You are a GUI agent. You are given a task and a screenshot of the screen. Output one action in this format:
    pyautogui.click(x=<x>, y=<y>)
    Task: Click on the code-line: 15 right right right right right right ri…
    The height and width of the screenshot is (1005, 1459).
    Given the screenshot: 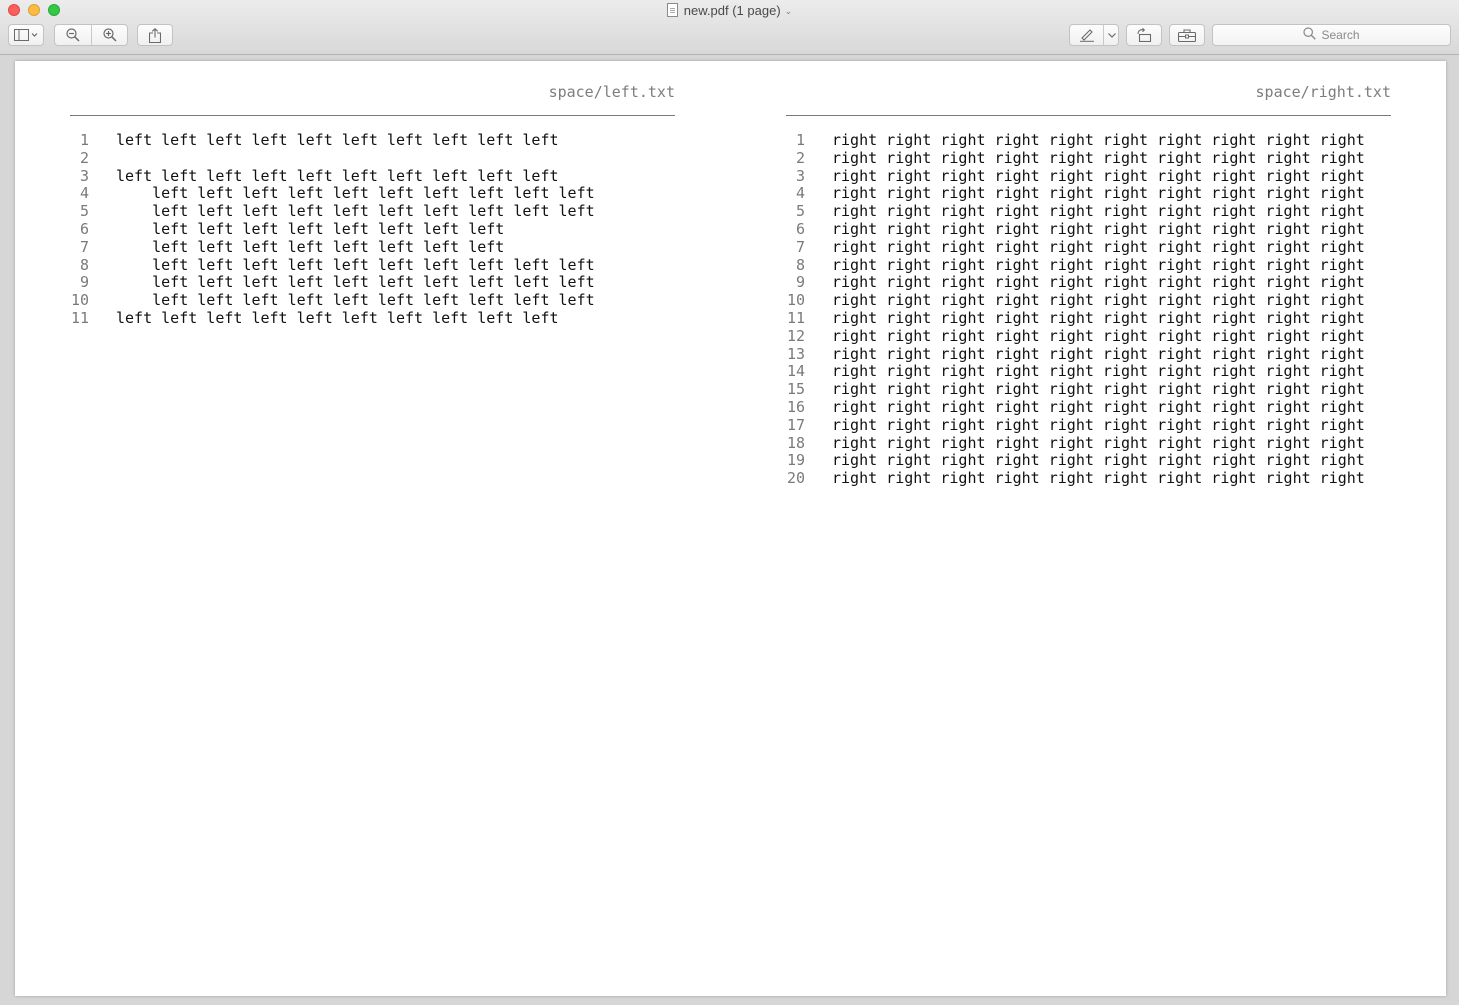 What is the action you would take?
    pyautogui.click(x=1075, y=389)
    